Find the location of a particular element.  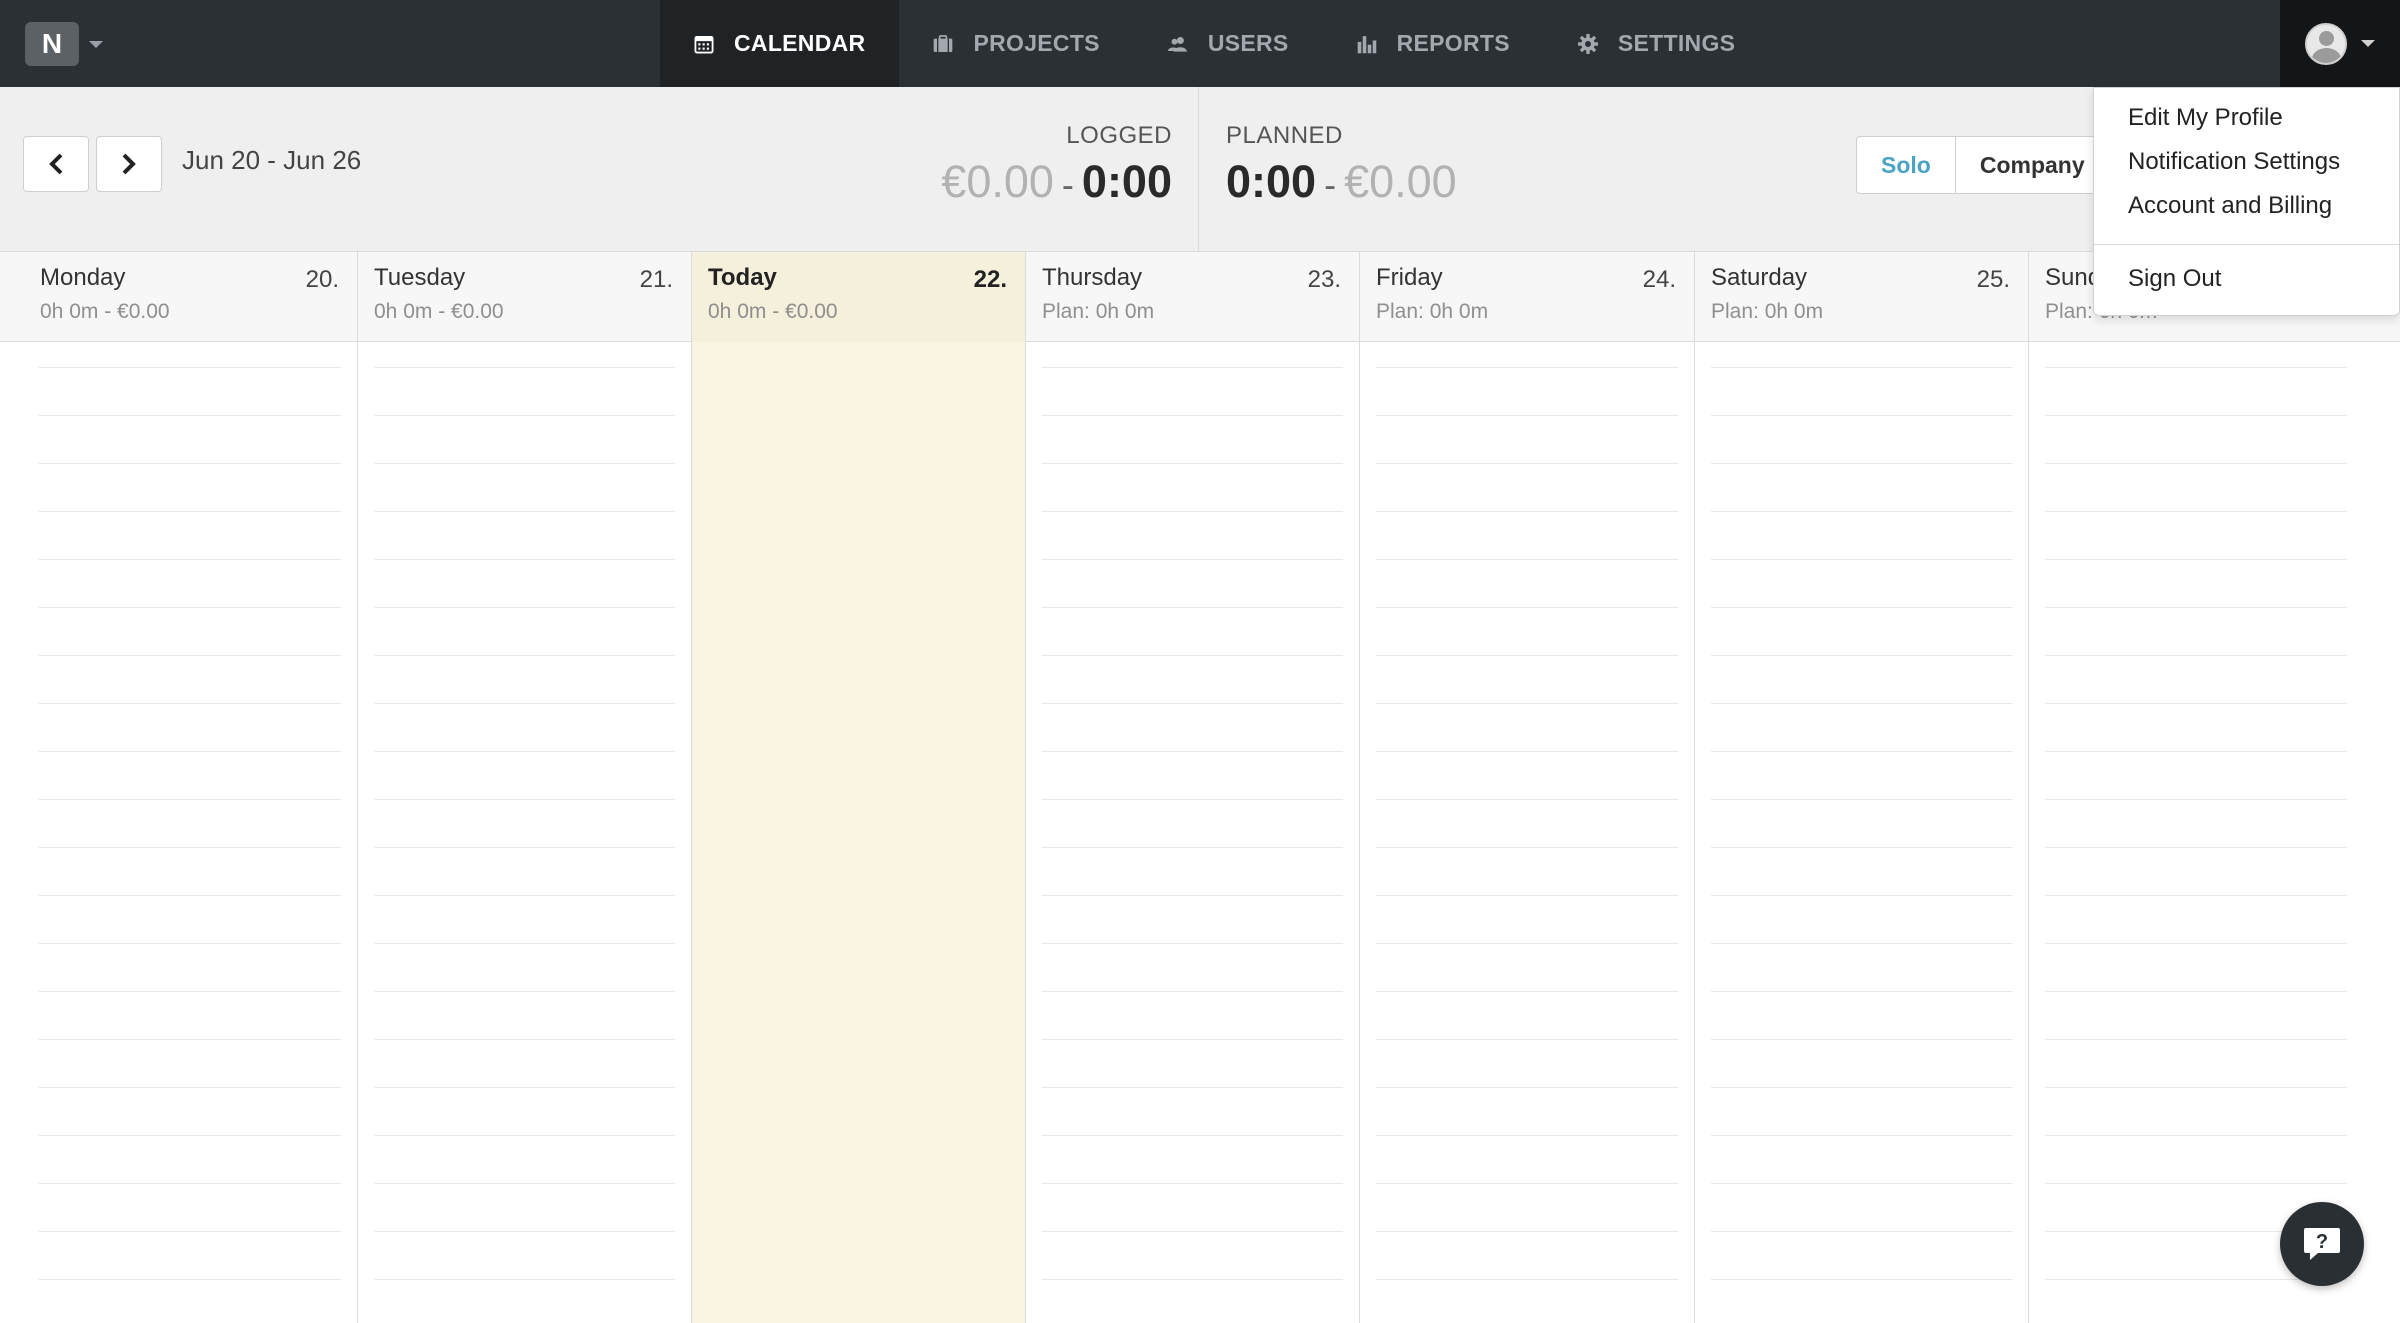

day-name: Today is located at coordinates (742, 277).